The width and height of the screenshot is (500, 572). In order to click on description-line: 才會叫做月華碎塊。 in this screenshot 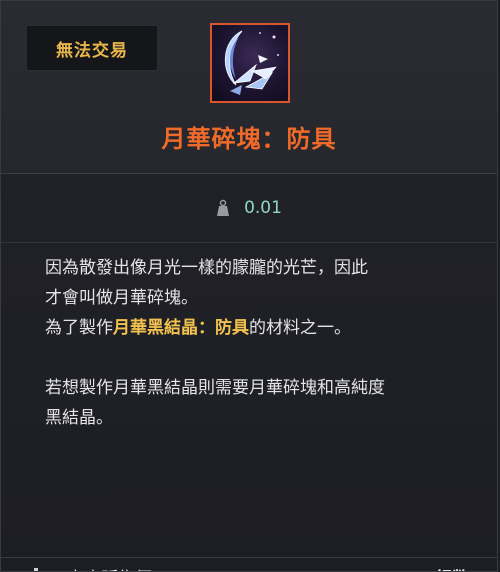, I will do `click(121, 298)`.